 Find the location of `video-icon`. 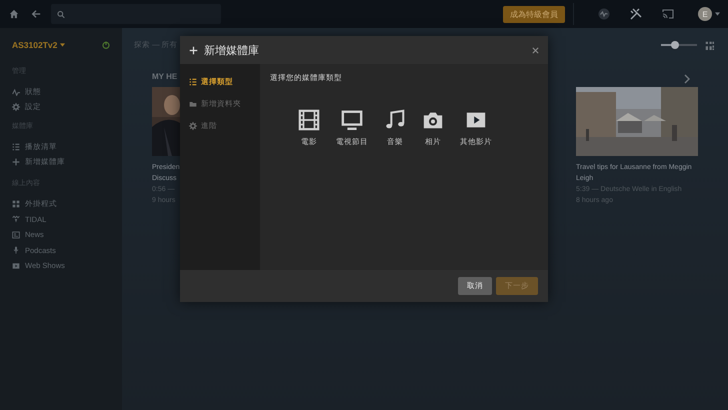

video-icon is located at coordinates (16, 266).